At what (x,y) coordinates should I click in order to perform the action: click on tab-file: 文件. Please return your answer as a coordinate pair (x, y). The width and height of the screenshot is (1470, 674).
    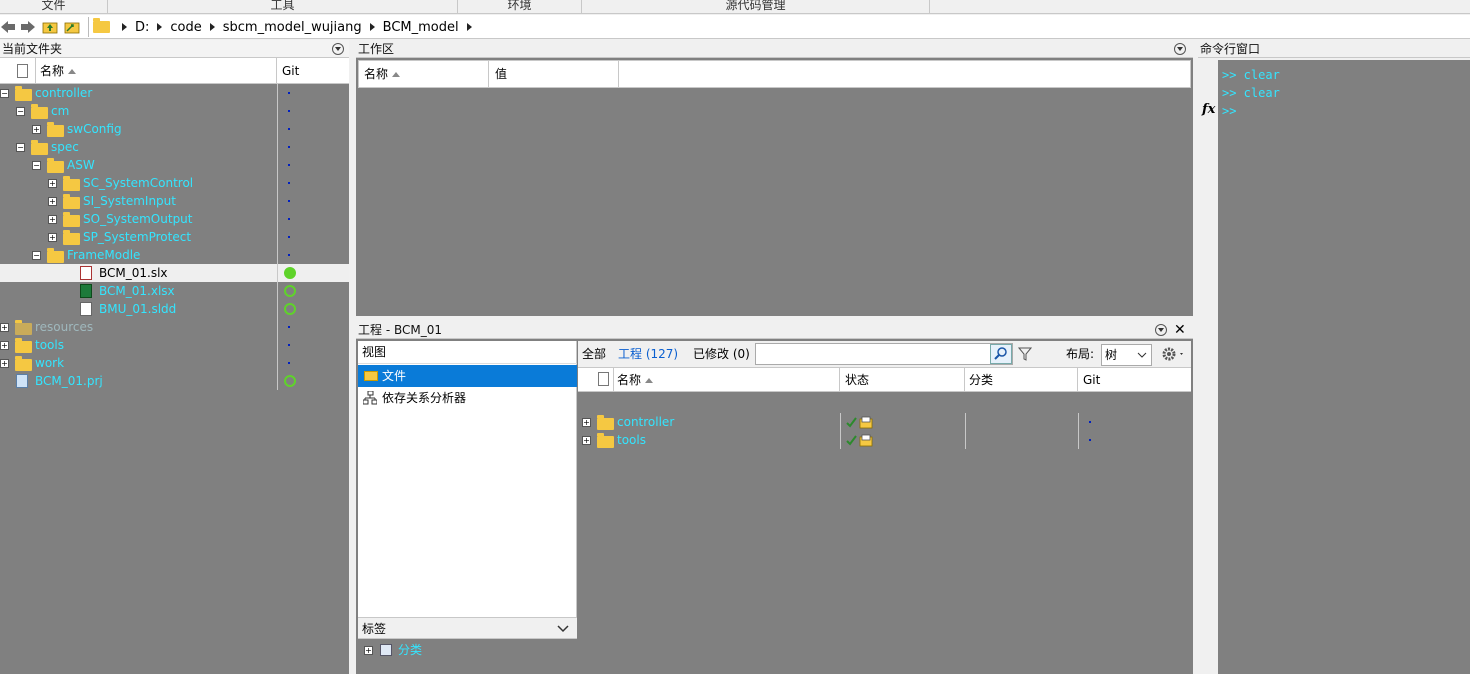
    Looking at the image, I should click on (54, 6).